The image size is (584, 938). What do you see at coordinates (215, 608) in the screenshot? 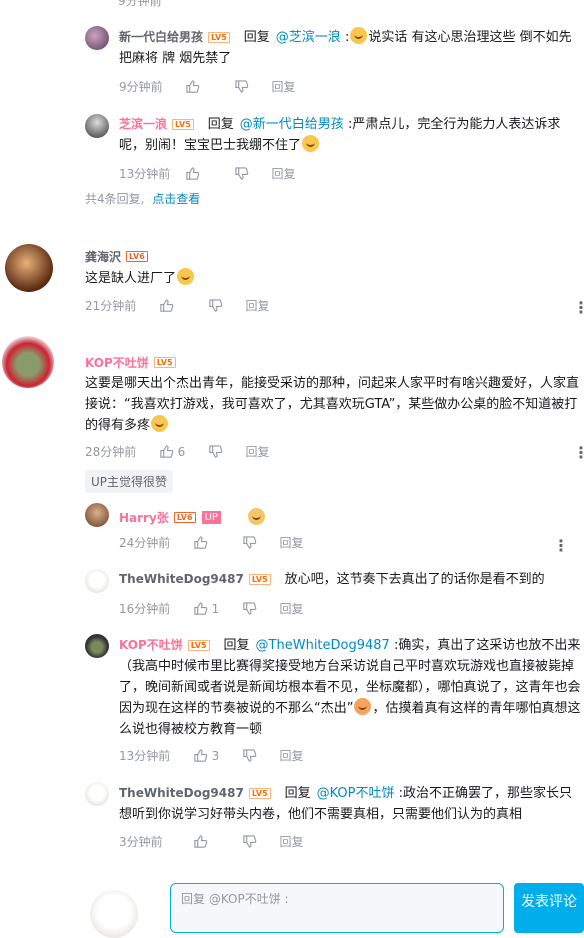
I see `like-button: 1` at bounding box center [215, 608].